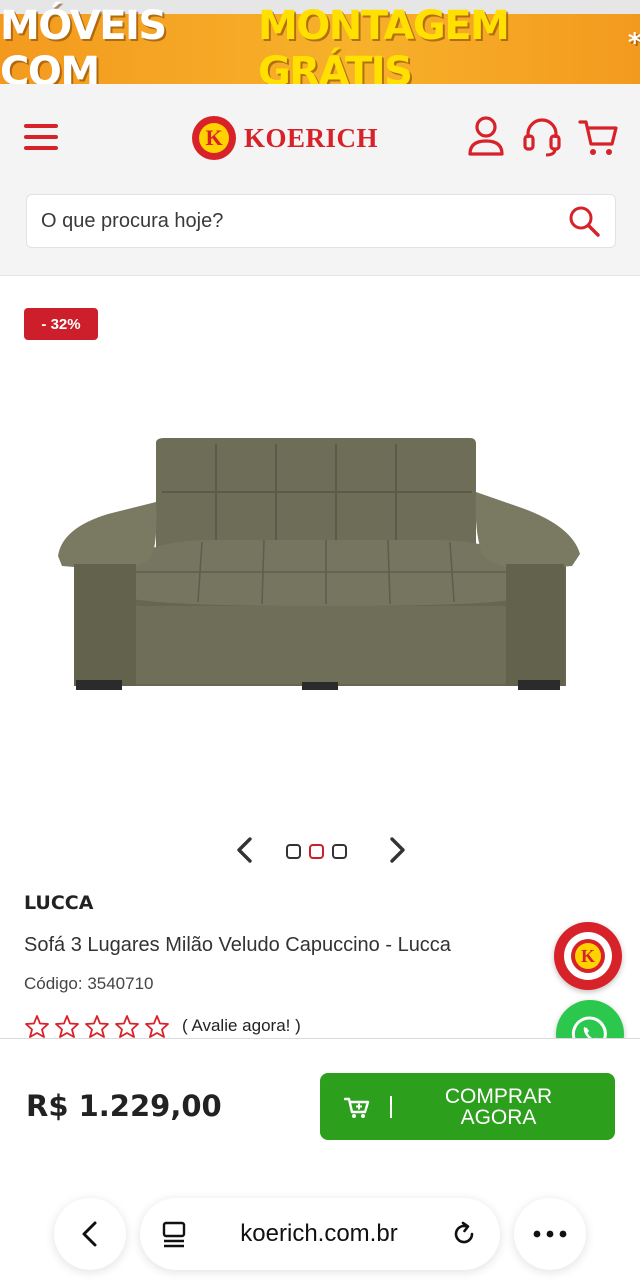  I want to click on headset-icon, so click(542, 136).